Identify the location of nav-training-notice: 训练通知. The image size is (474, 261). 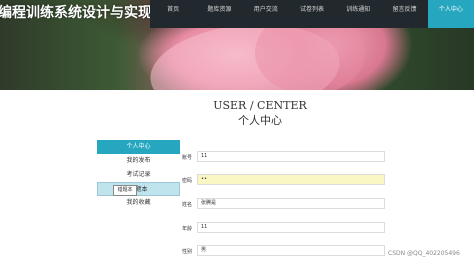
(358, 14).